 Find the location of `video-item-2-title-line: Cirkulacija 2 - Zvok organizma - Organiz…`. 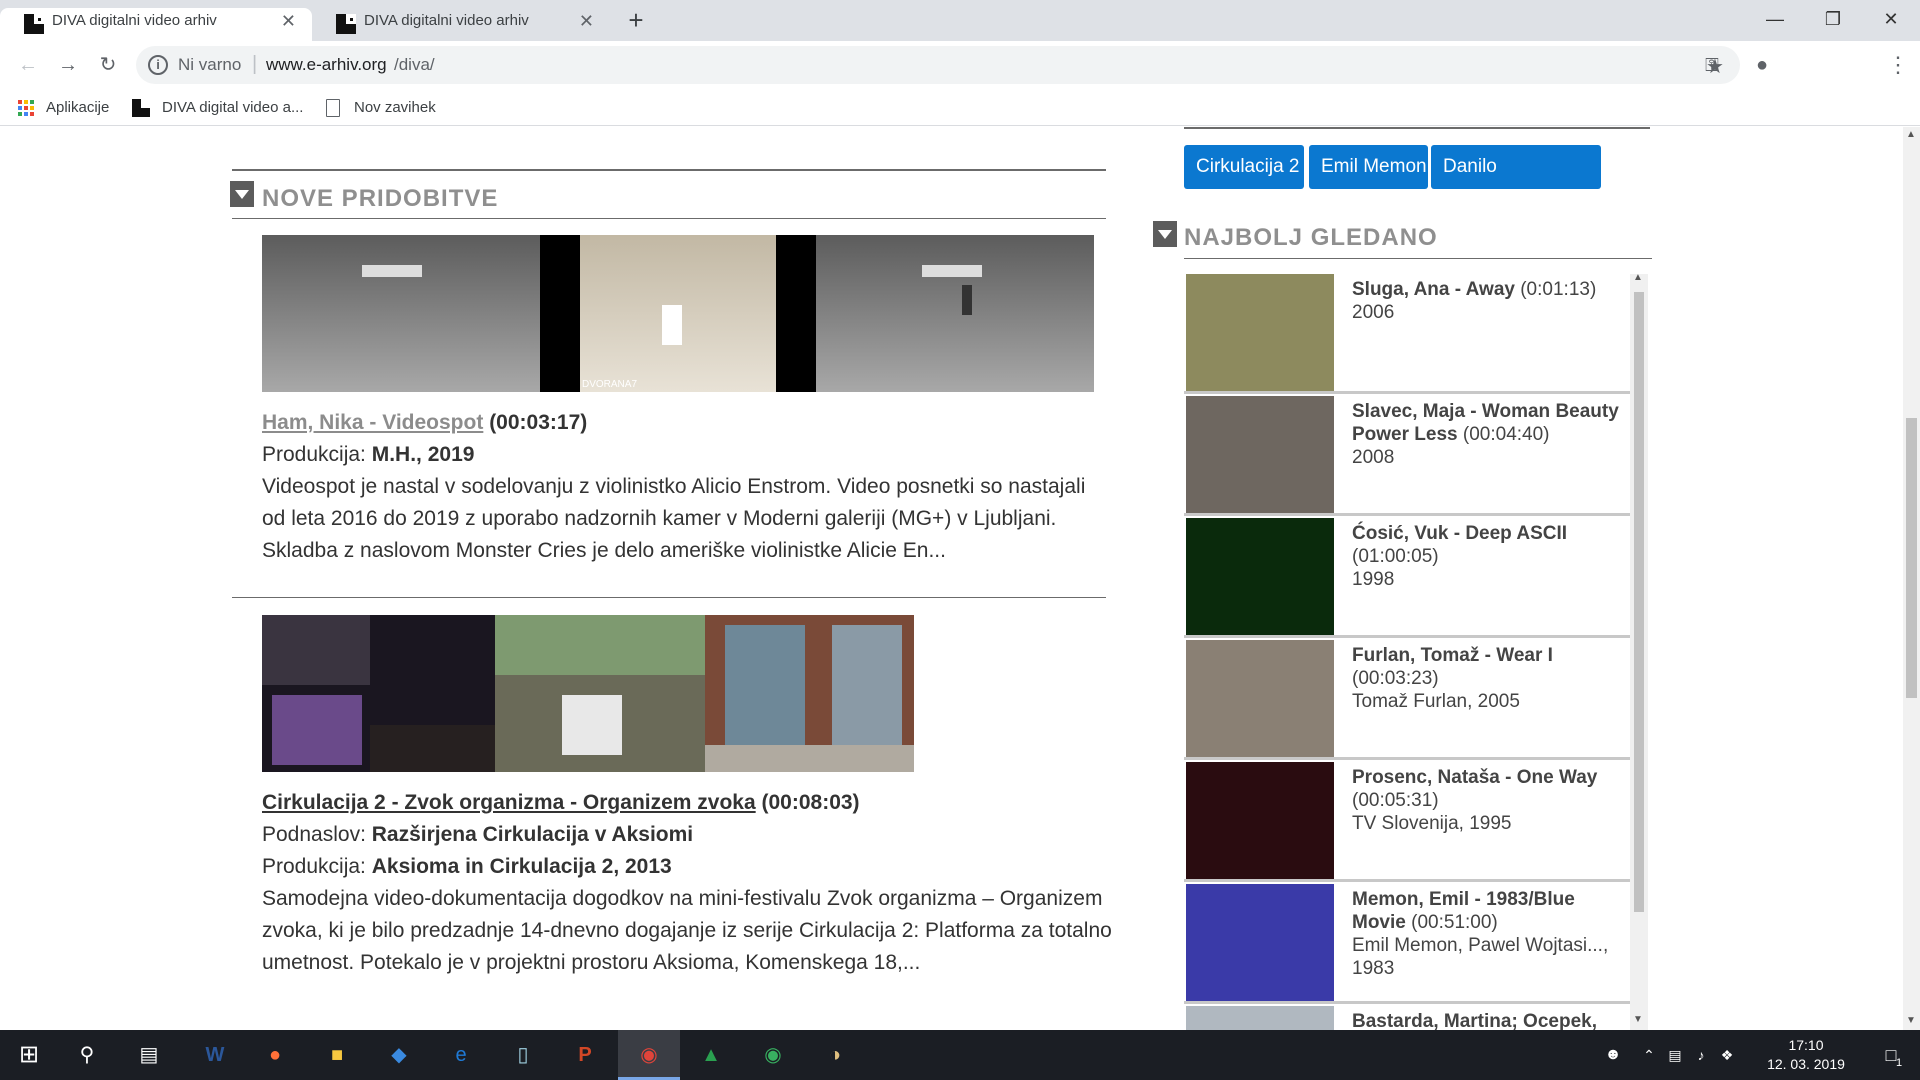

video-item-2-title-line: Cirkulacija 2 - Zvok organizma - Organiz… is located at coordinates (687, 803).